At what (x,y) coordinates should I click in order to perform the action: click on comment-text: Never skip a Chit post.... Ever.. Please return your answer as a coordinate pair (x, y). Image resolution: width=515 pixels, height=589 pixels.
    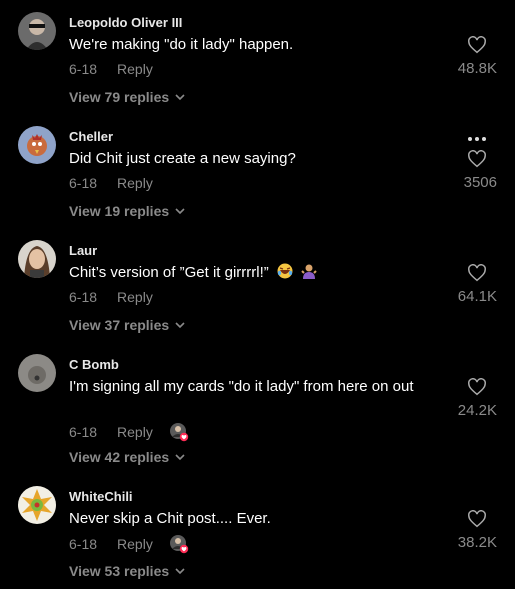
    Looking at the image, I should click on (170, 518).